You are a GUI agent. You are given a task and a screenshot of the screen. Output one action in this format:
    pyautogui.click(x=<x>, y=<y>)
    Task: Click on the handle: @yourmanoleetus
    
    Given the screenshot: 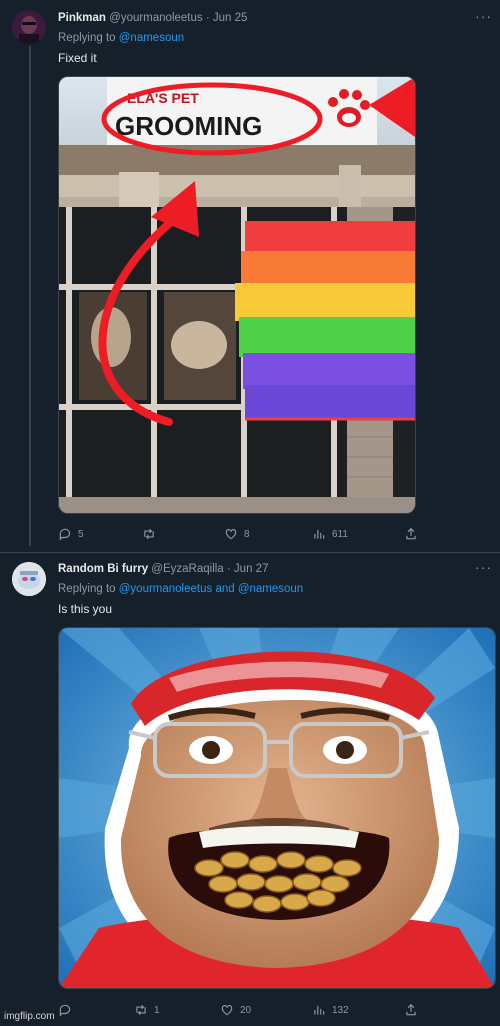 What is the action you would take?
    pyautogui.click(x=156, y=18)
    